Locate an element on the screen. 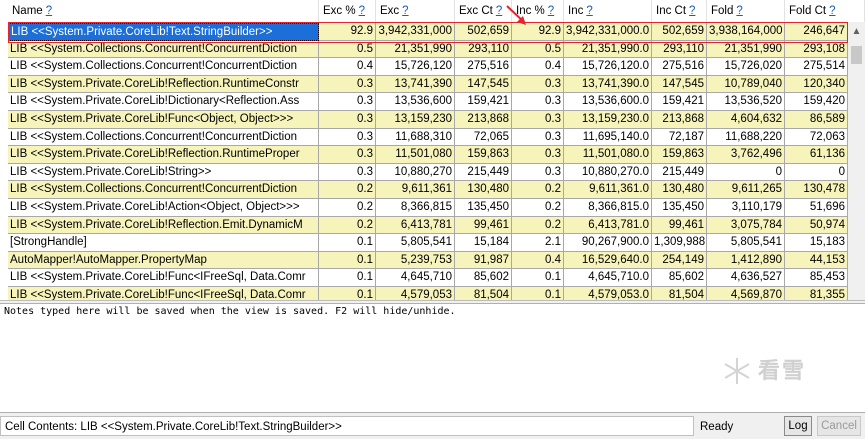 This screenshot has width=865, height=439. cell-inc-ct: 147,545 is located at coordinates (679, 84).